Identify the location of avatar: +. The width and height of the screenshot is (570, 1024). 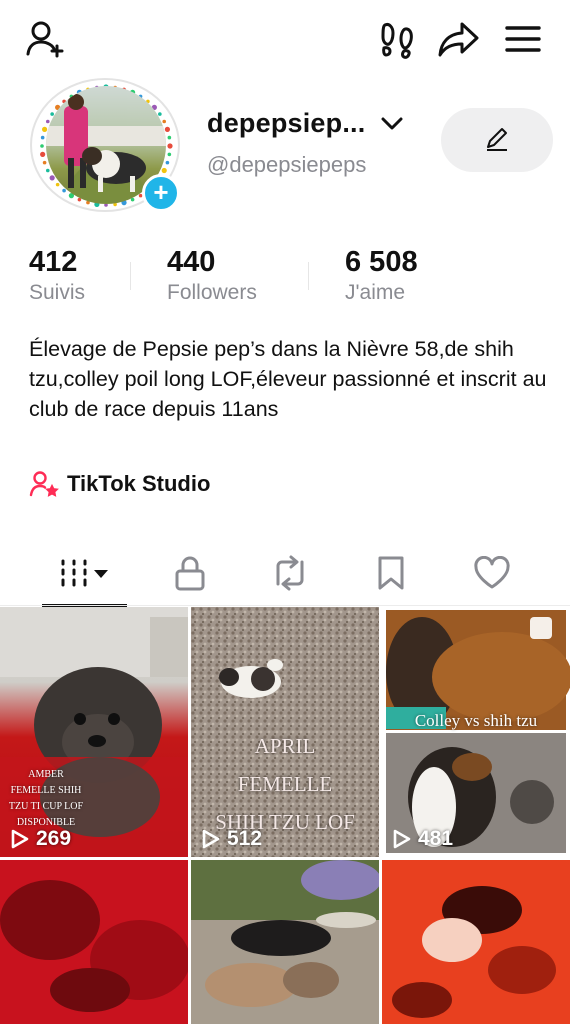
(105, 145).